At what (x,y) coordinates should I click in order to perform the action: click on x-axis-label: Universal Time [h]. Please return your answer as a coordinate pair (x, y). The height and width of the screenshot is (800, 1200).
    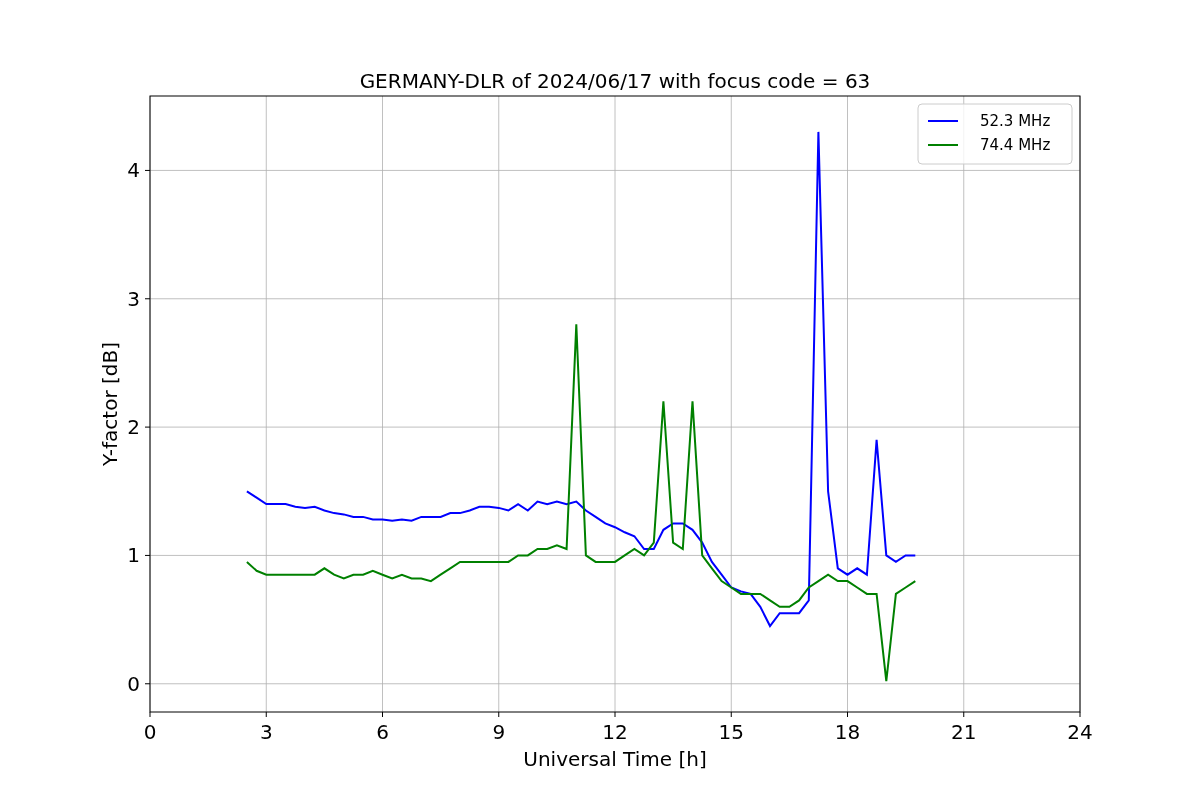
    Looking at the image, I should click on (615, 759).